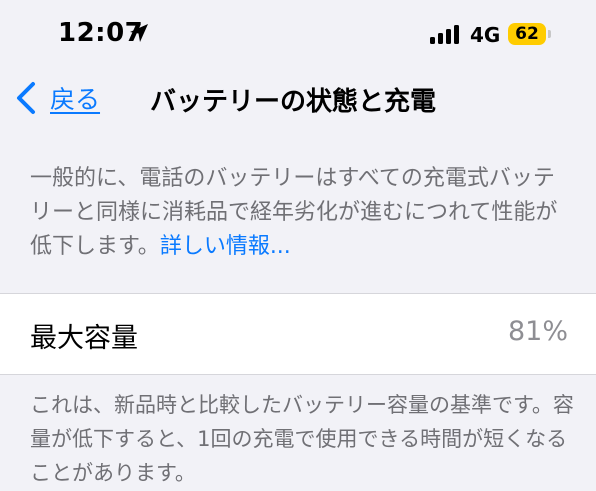 The height and width of the screenshot is (491, 596). What do you see at coordinates (445, 34) in the screenshot?
I see `signal-bars-icon` at bounding box center [445, 34].